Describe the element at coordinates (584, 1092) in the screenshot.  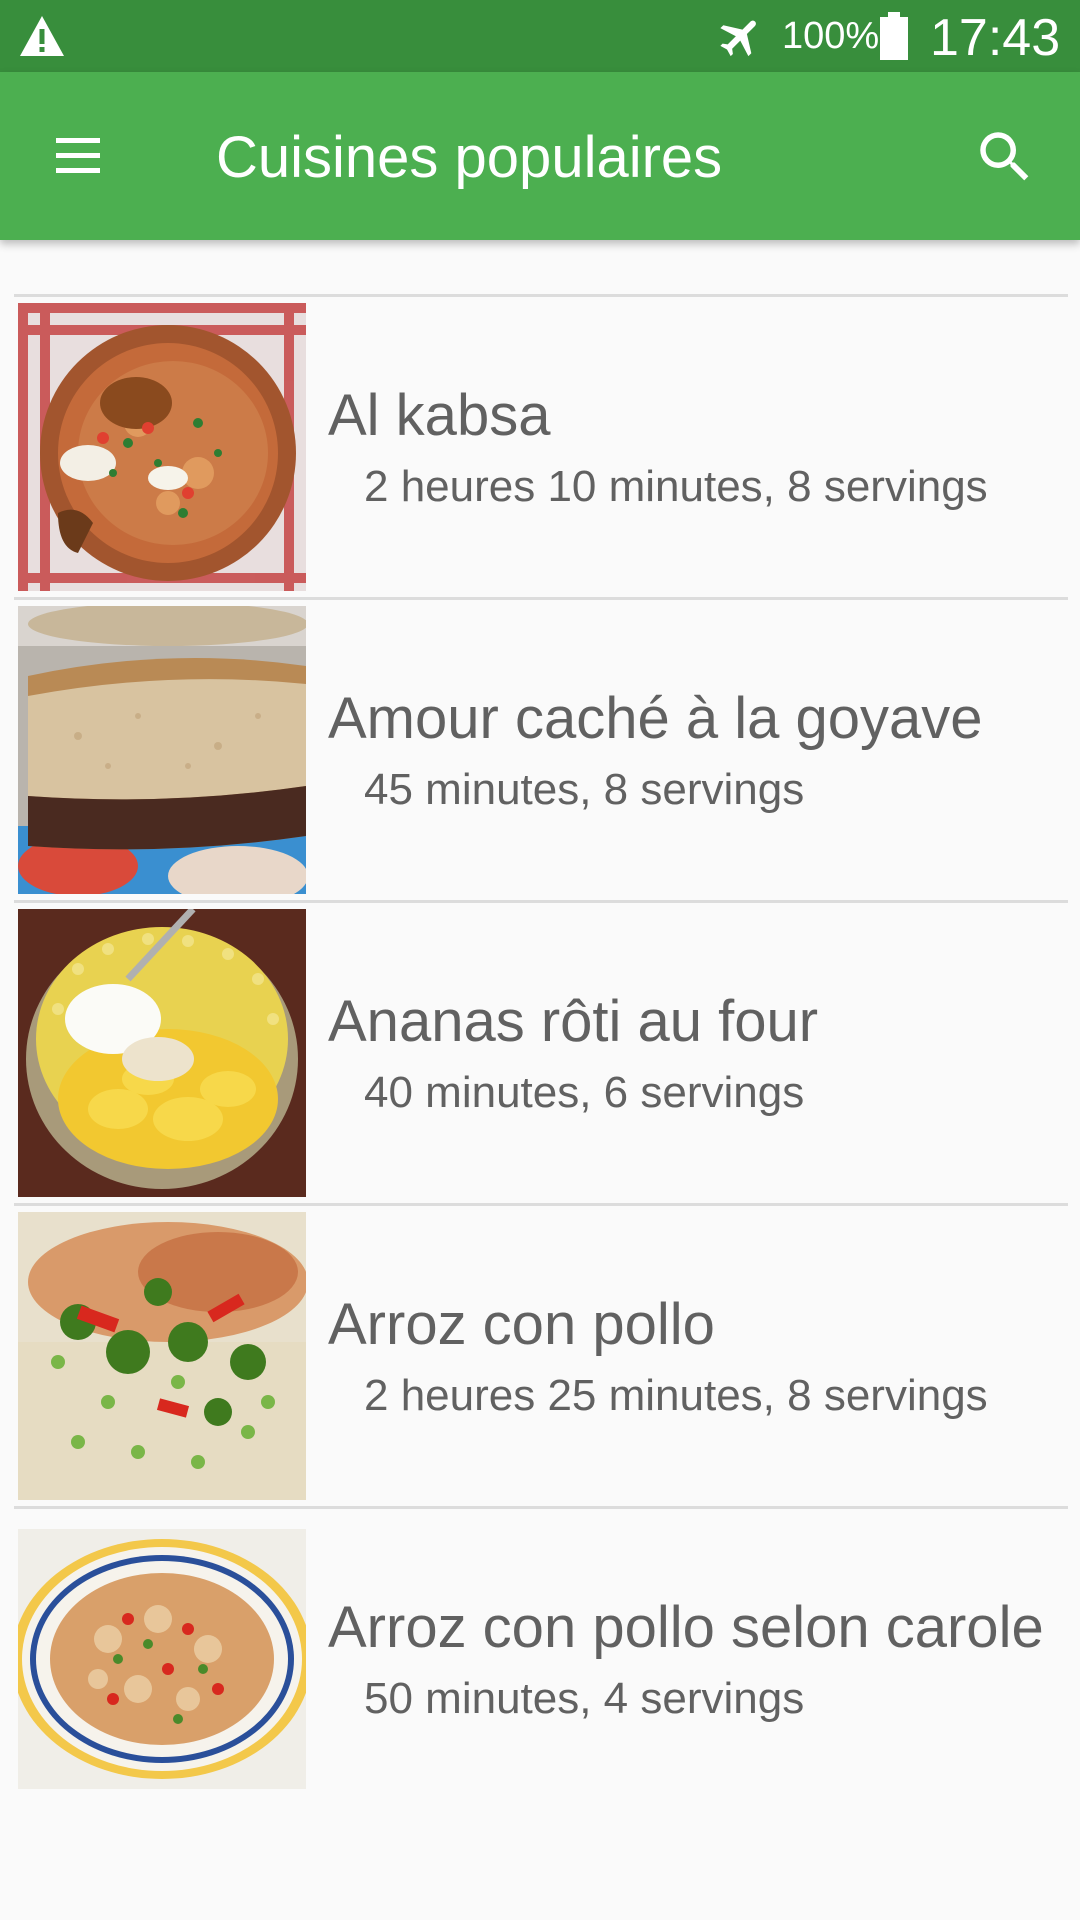
I see `recipe-meta: 40 minutes, 6 servings` at that location.